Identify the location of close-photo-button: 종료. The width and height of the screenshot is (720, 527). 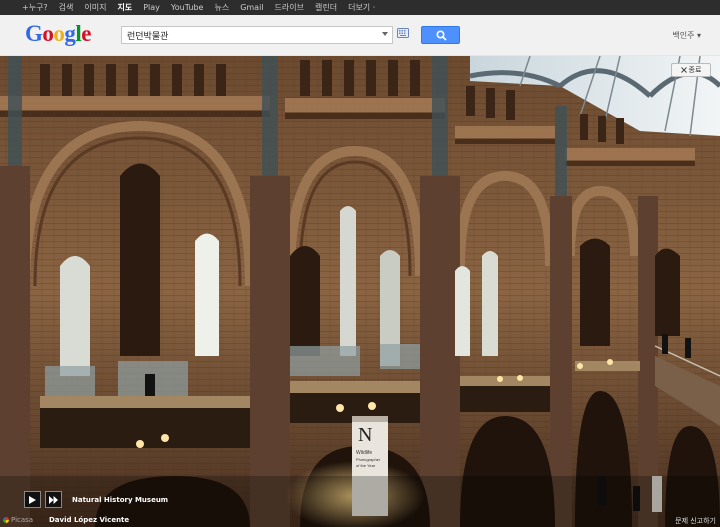
(691, 70).